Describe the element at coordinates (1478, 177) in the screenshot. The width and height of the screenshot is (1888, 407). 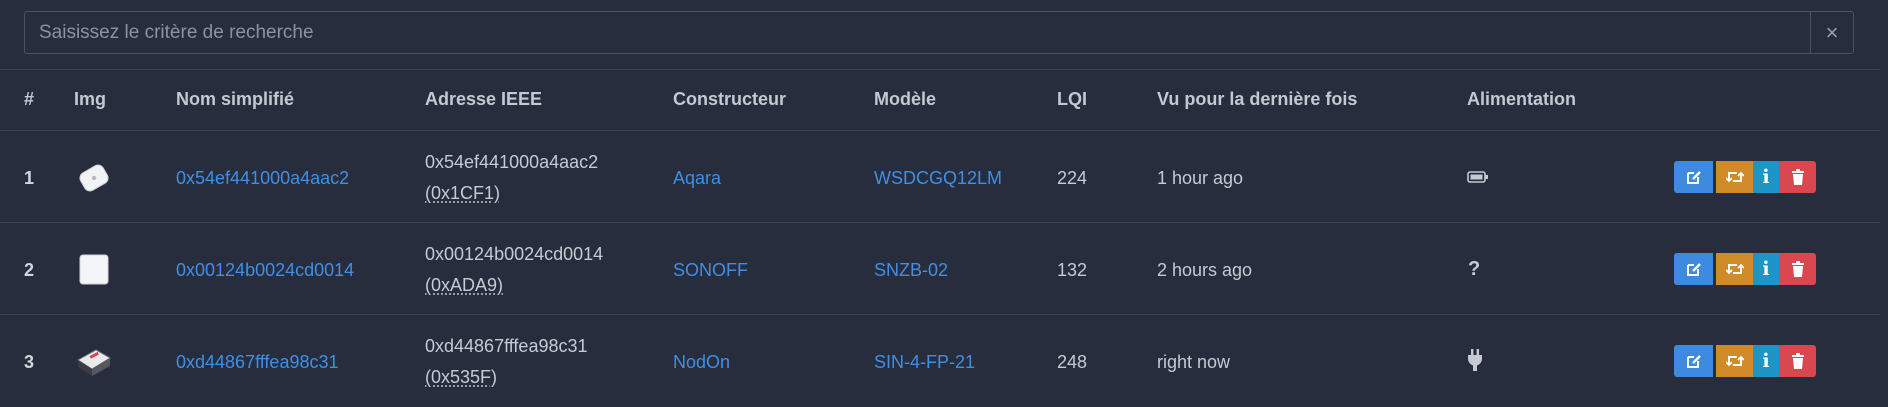
I see `battery-icon` at that location.